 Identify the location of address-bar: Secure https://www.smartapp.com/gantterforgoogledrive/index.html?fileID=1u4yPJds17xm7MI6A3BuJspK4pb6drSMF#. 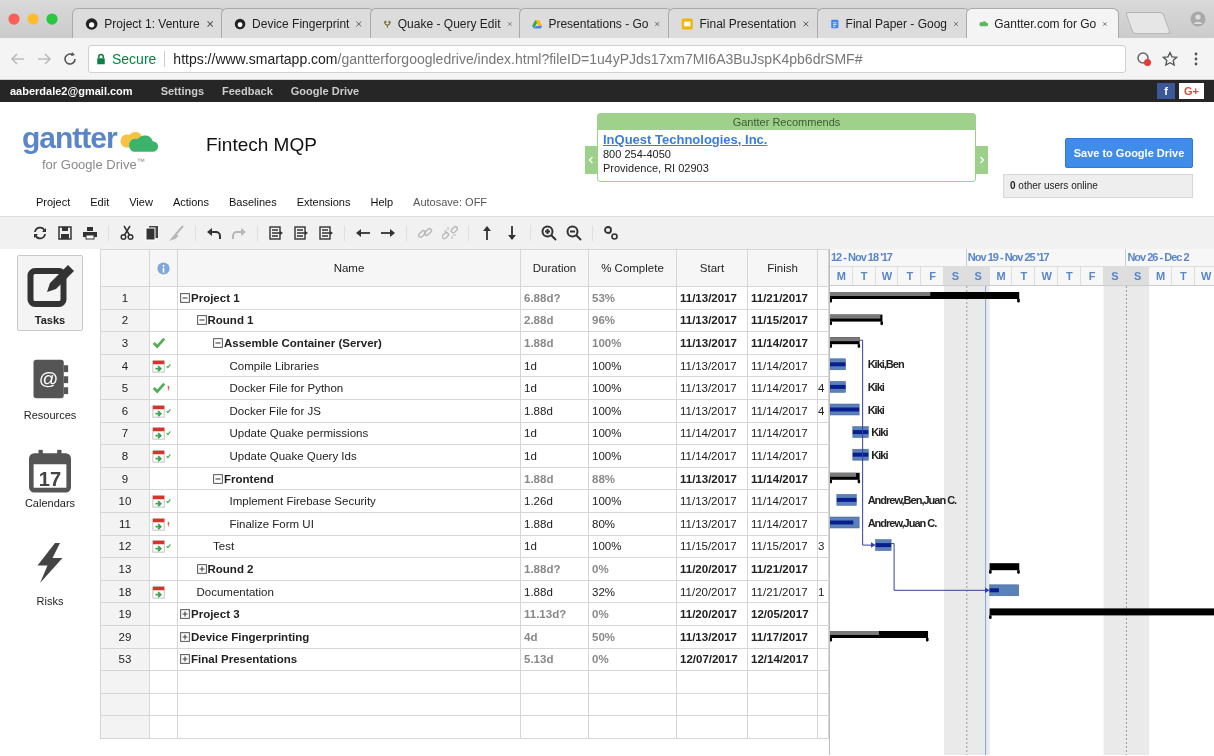
(607, 58).